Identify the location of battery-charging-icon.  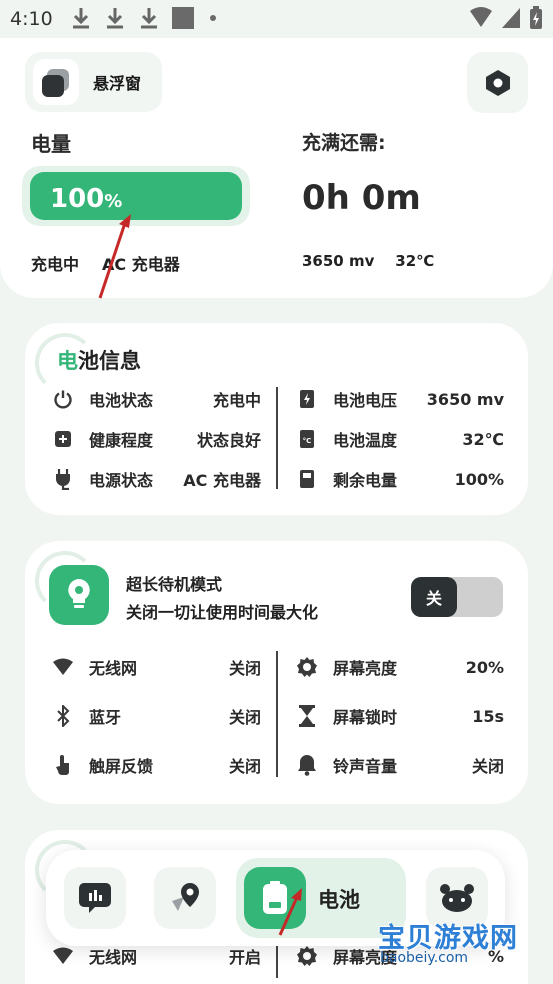
(536, 17).